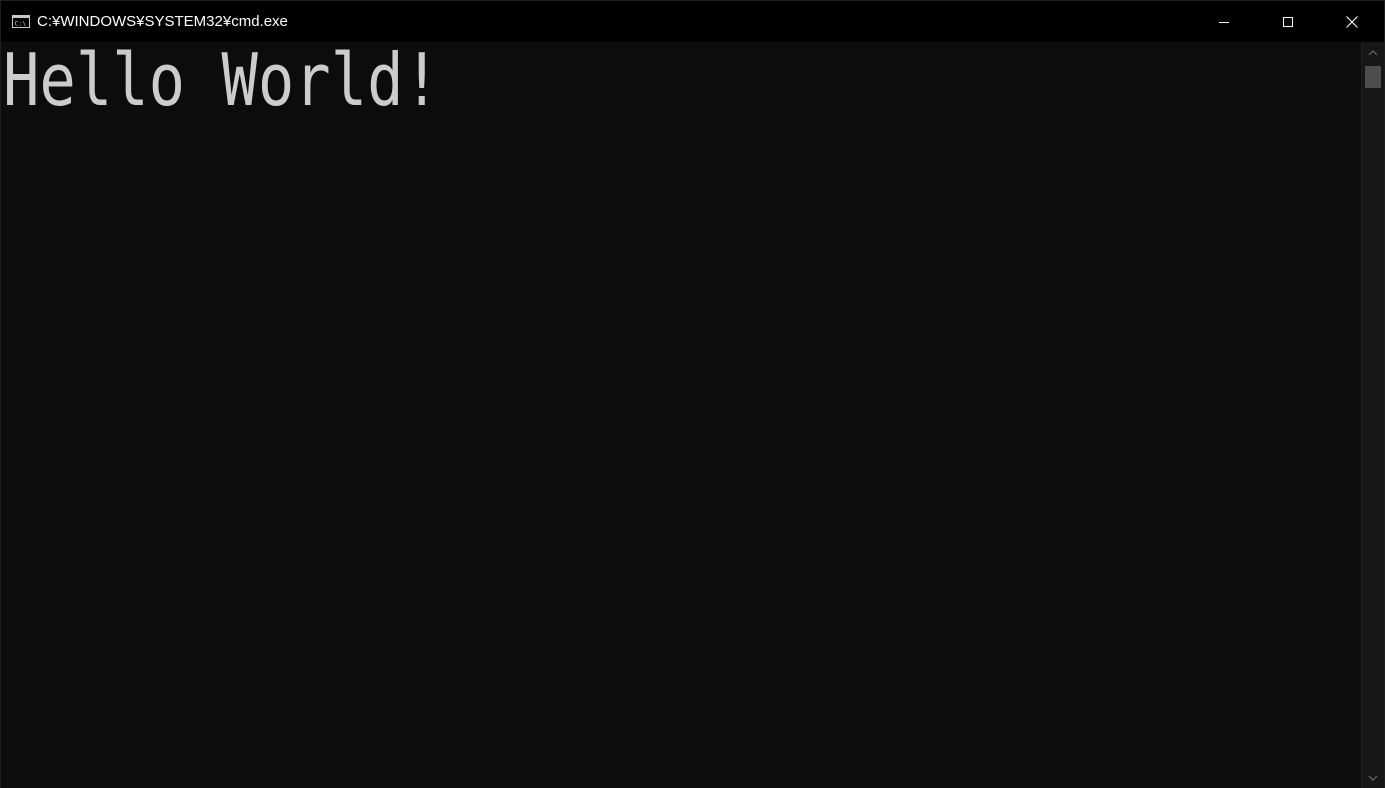  I want to click on console-output-line: Hello World!, so click(221, 82).